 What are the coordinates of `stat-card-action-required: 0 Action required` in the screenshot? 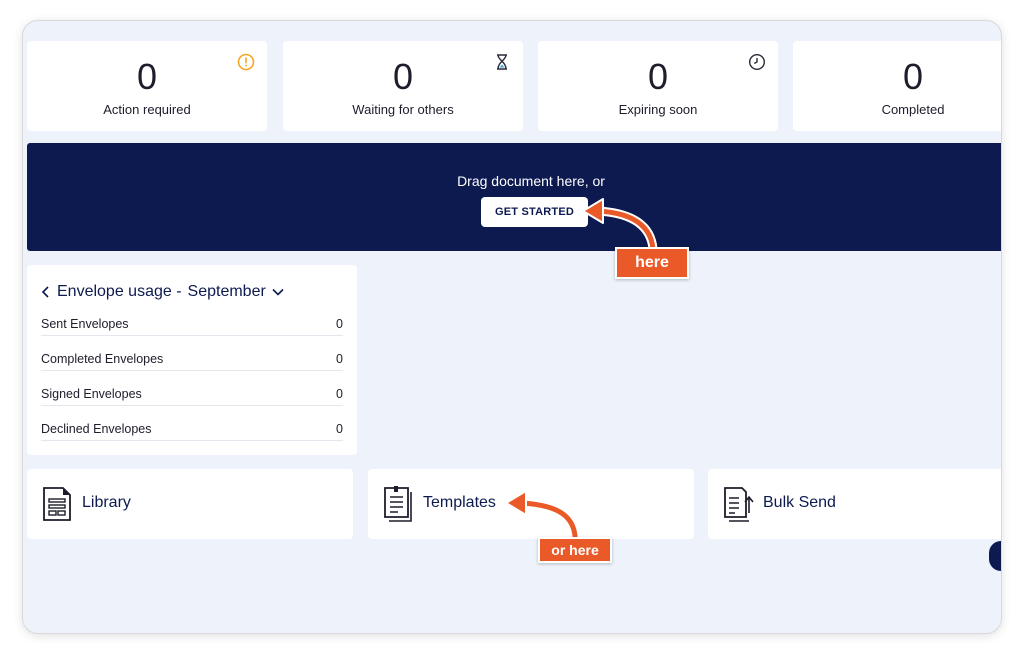 It's located at (147, 86).